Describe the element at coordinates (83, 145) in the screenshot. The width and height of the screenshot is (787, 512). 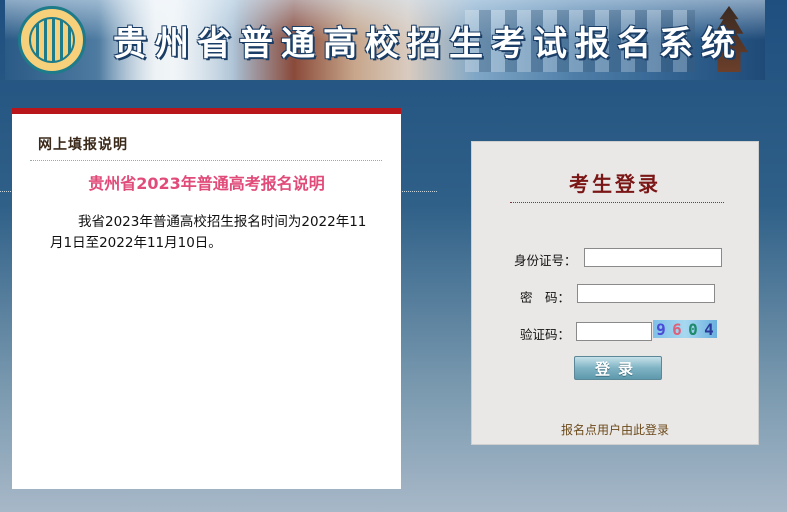
I see `instructions-heading: 网上填报说明` at that location.